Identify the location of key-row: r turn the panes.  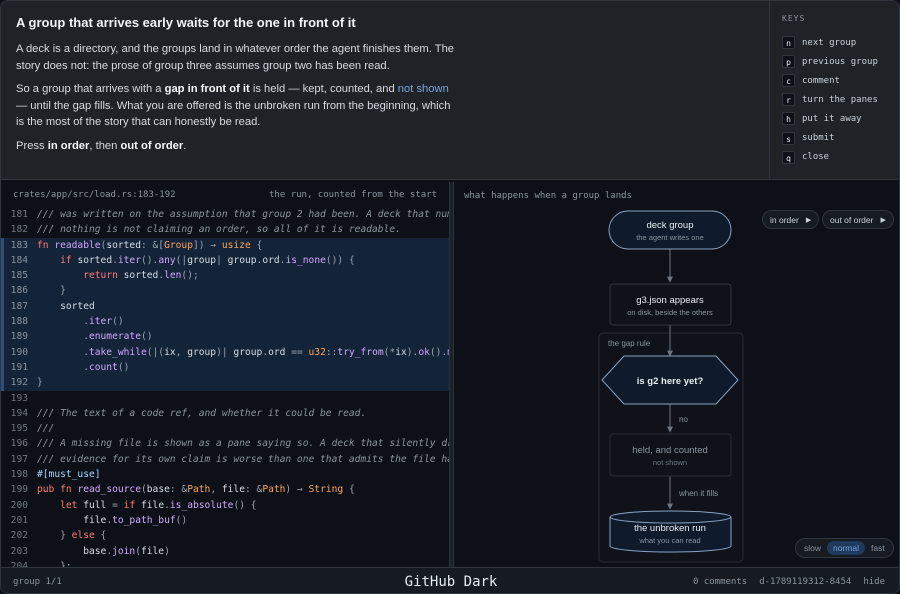
(840, 99).